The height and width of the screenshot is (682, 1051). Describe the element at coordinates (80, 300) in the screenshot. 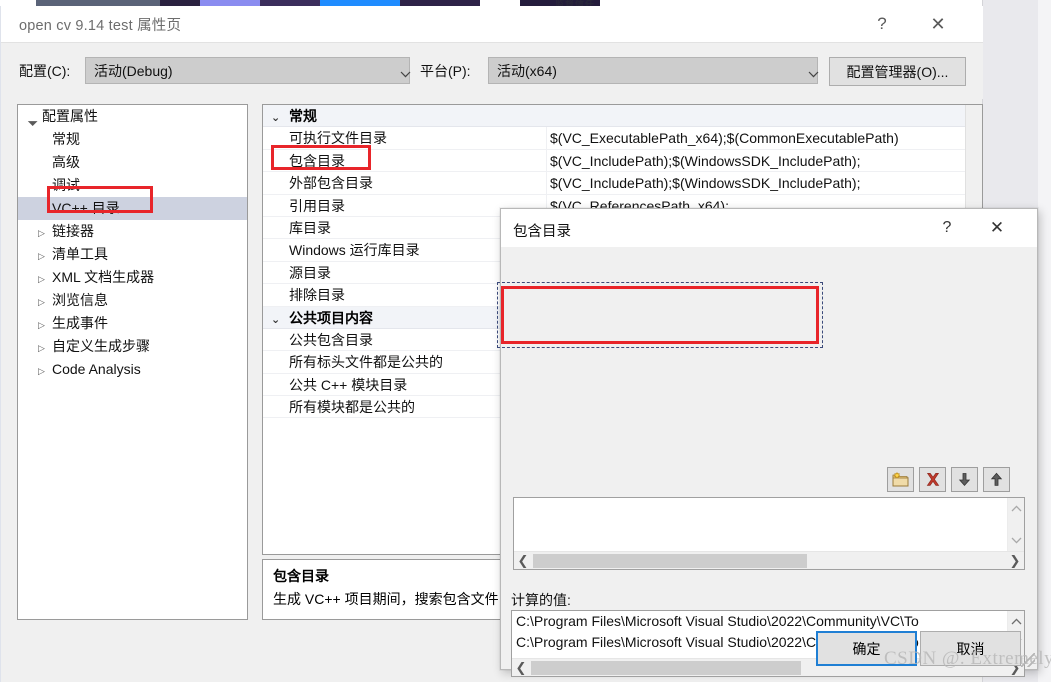

I see `tree-item-label: 浏览信息` at that location.